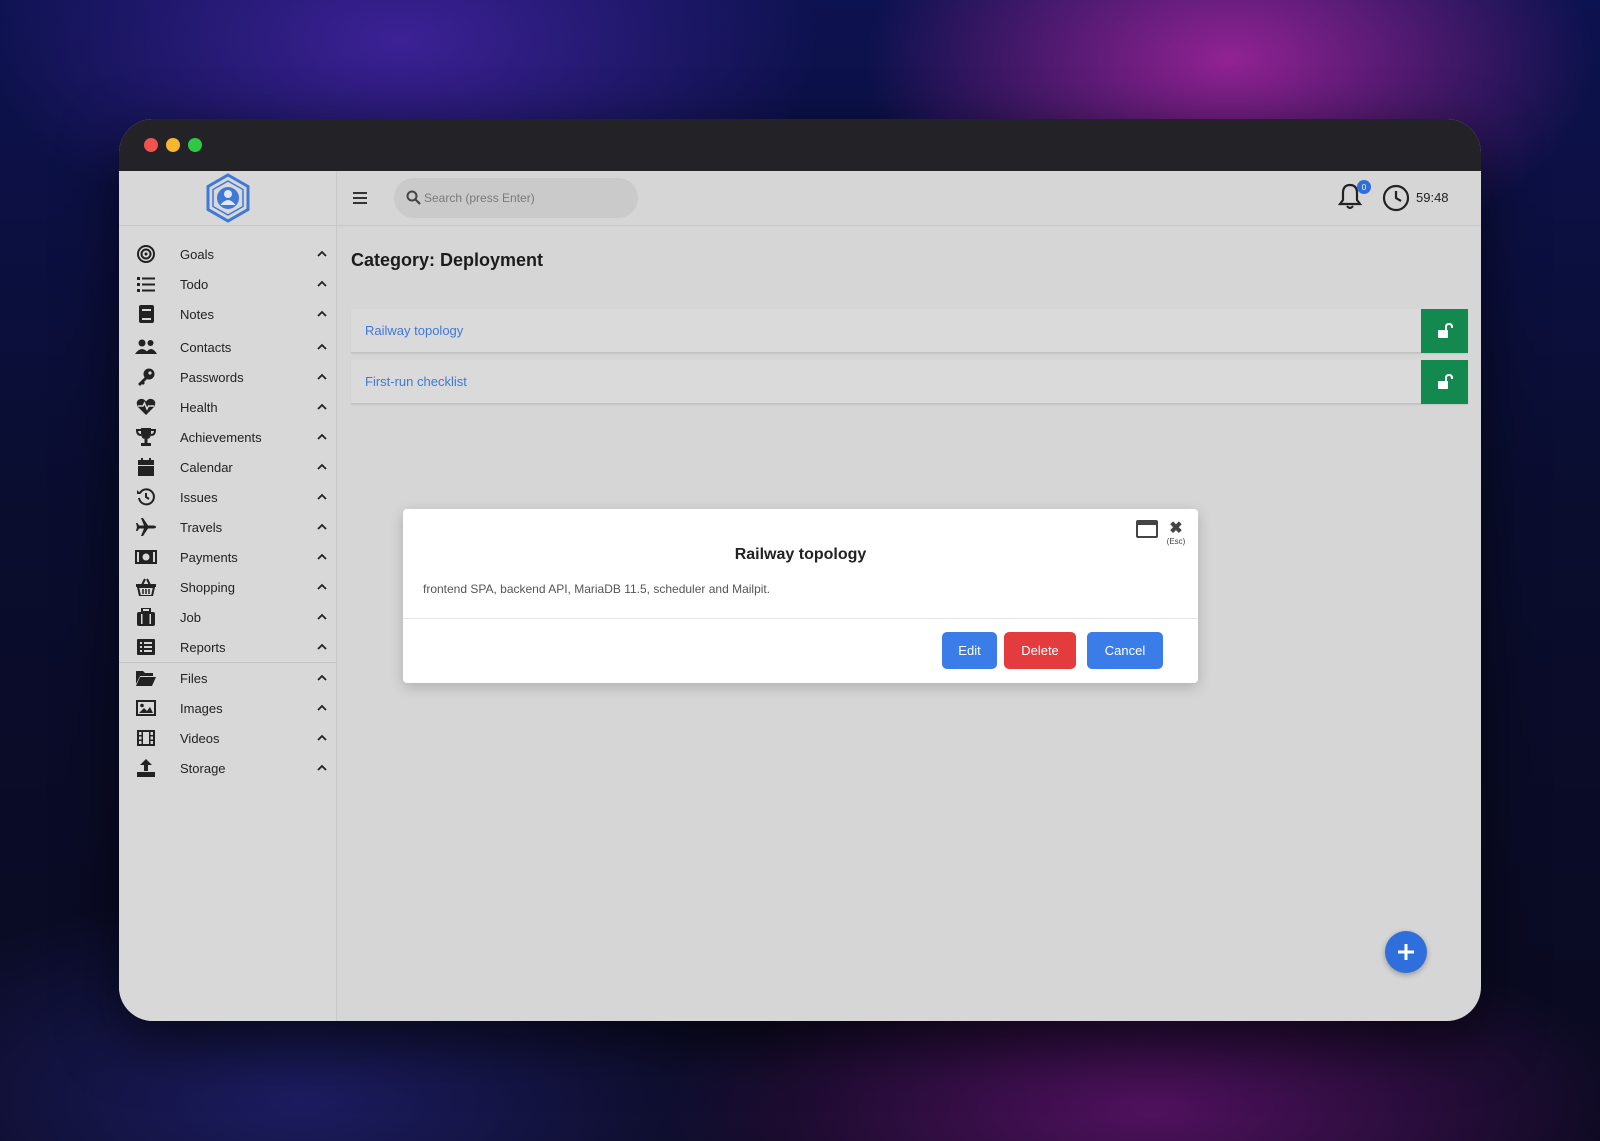 Image resolution: width=1600 pixels, height=1141 pixels. I want to click on app-logo-icon, so click(228, 198).